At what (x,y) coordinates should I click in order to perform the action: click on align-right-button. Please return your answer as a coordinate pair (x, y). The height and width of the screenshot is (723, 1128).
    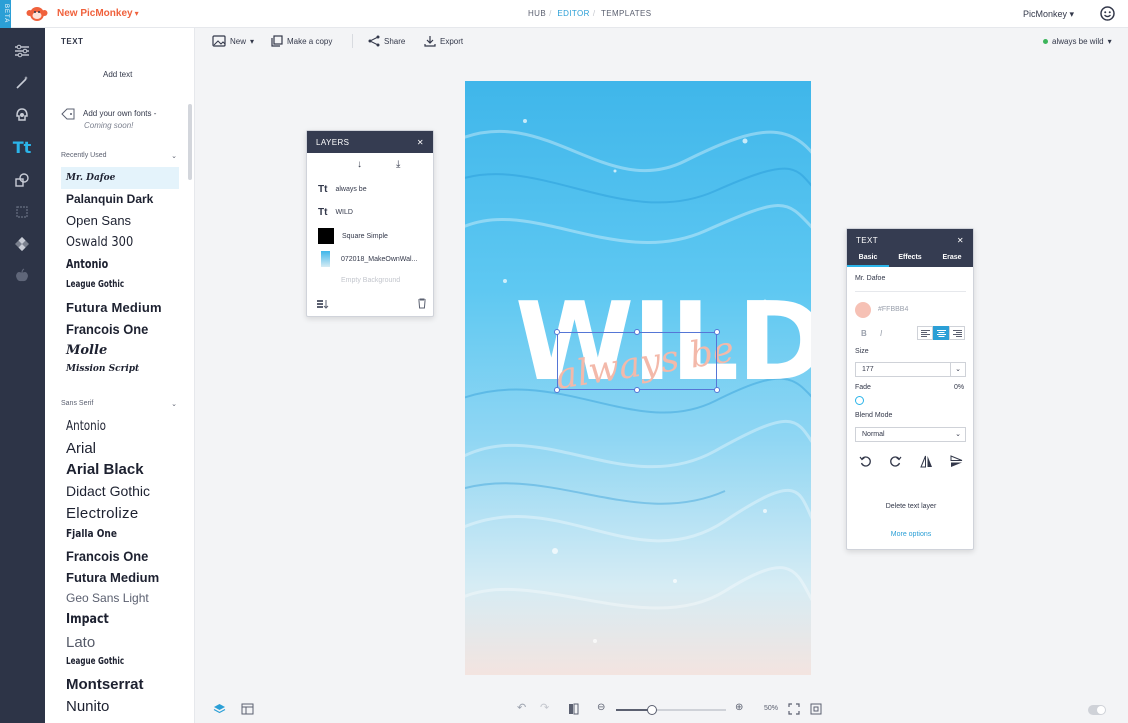
    Looking at the image, I should click on (957, 333).